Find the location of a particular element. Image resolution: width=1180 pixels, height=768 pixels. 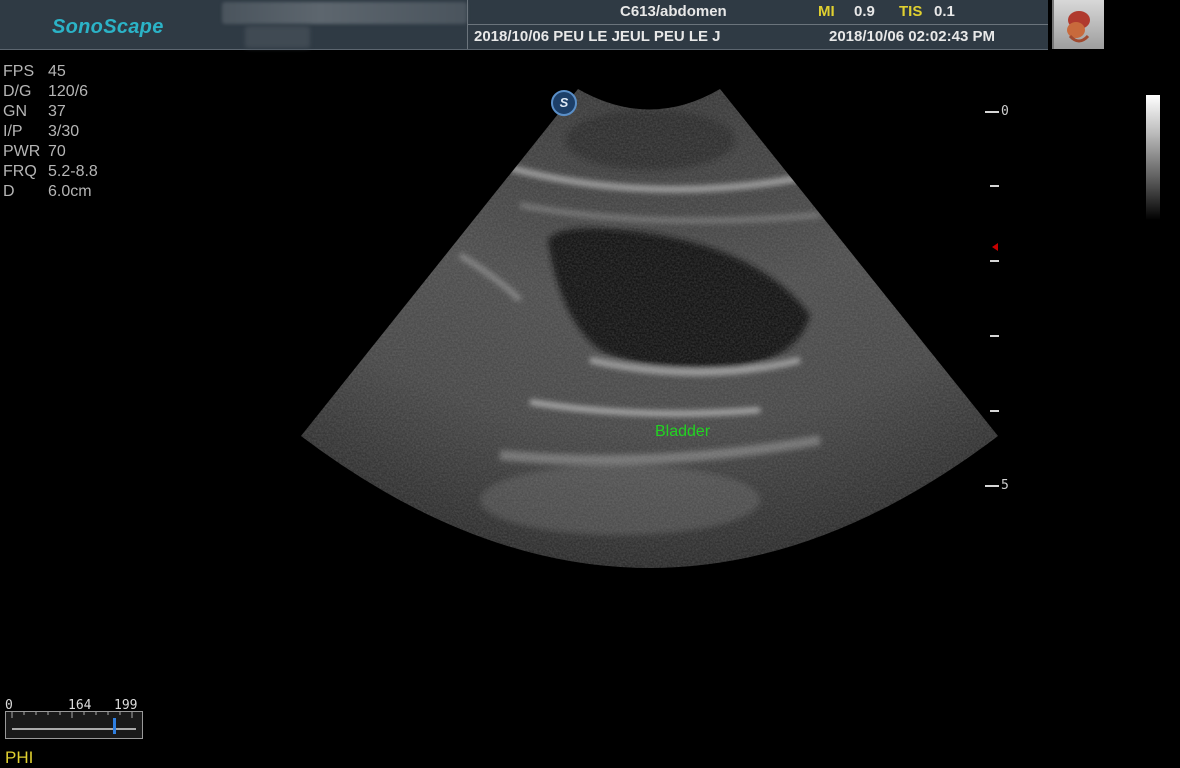

gauge-ticks is located at coordinates (72, 715).